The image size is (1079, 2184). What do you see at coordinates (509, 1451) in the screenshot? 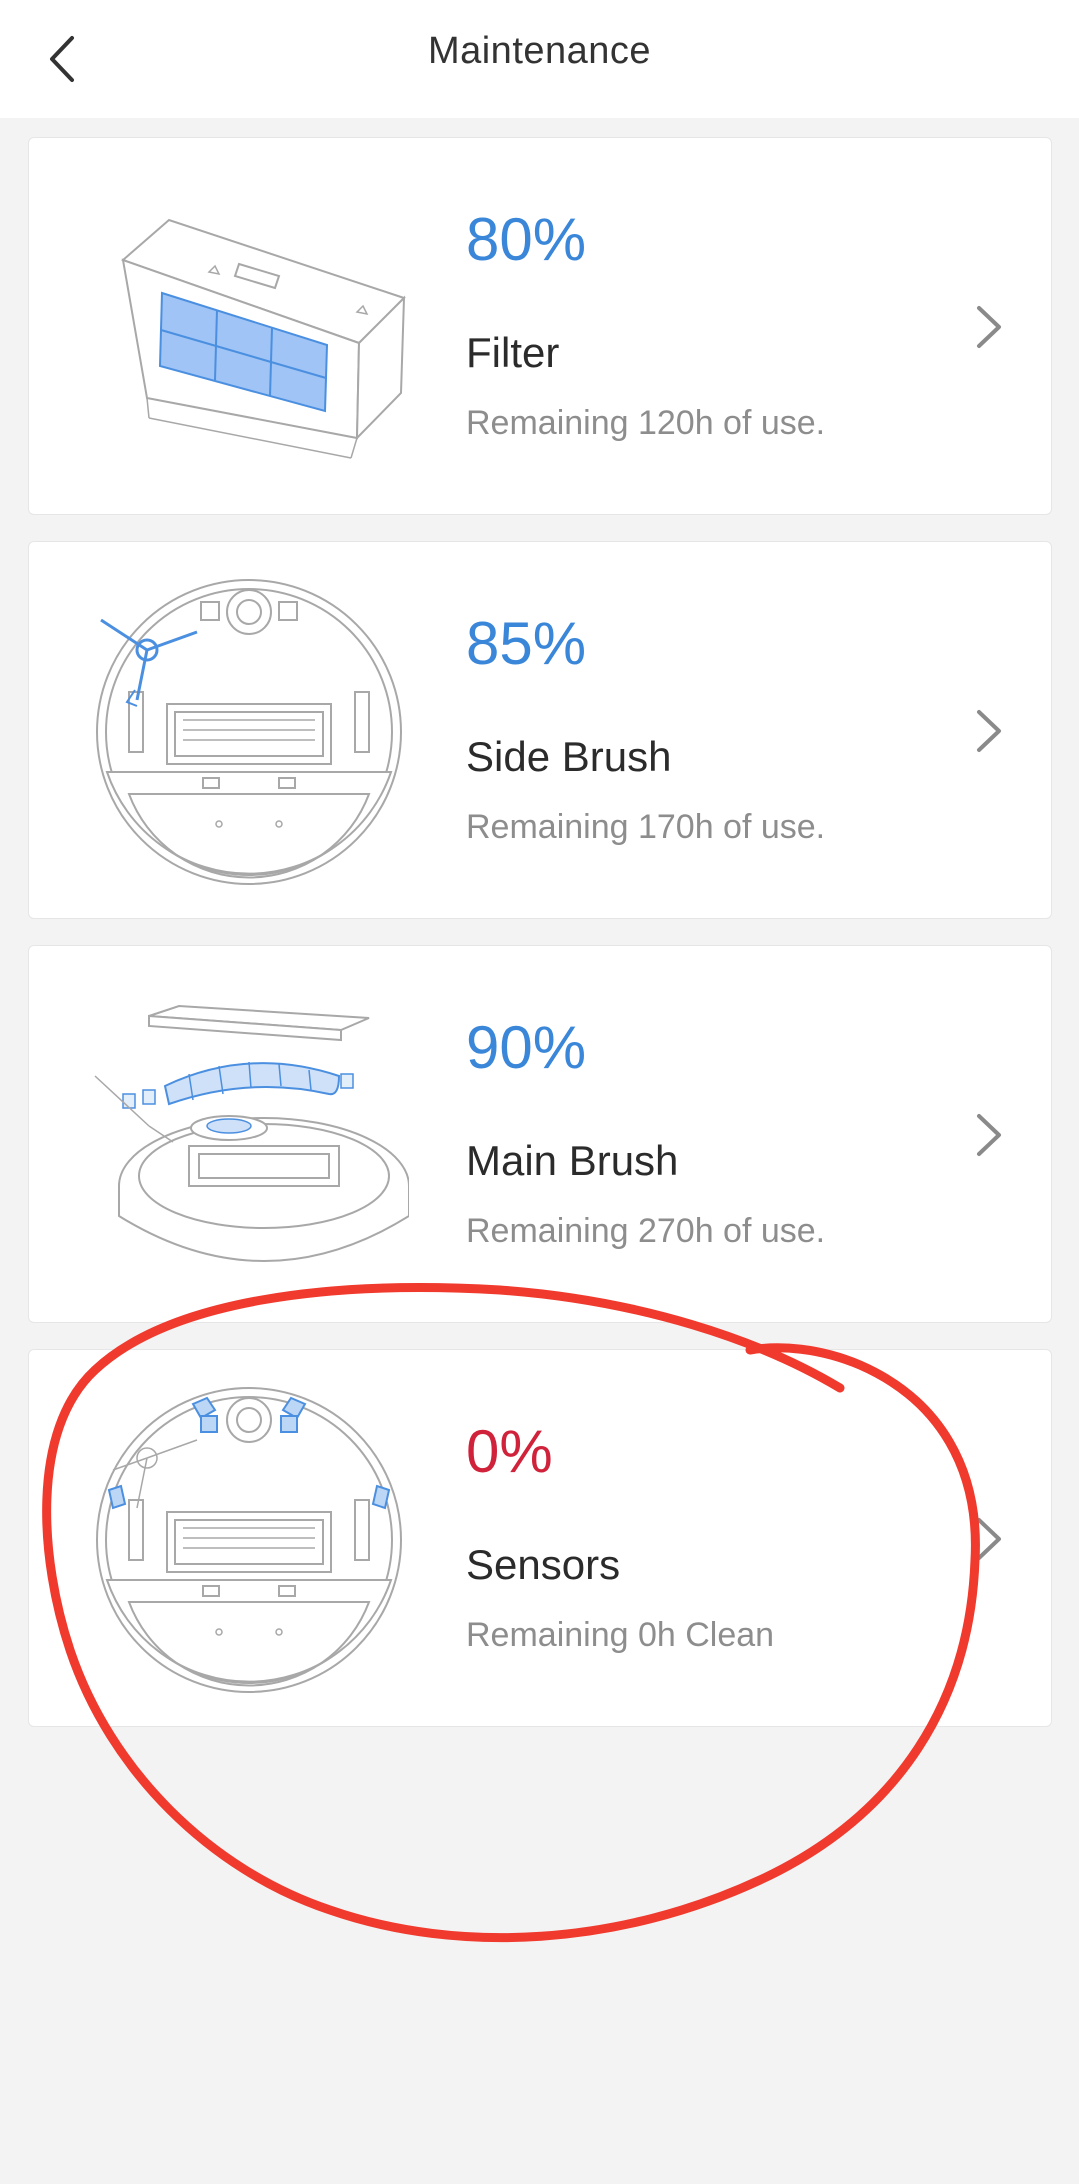
I see `percent-value: 0%` at bounding box center [509, 1451].